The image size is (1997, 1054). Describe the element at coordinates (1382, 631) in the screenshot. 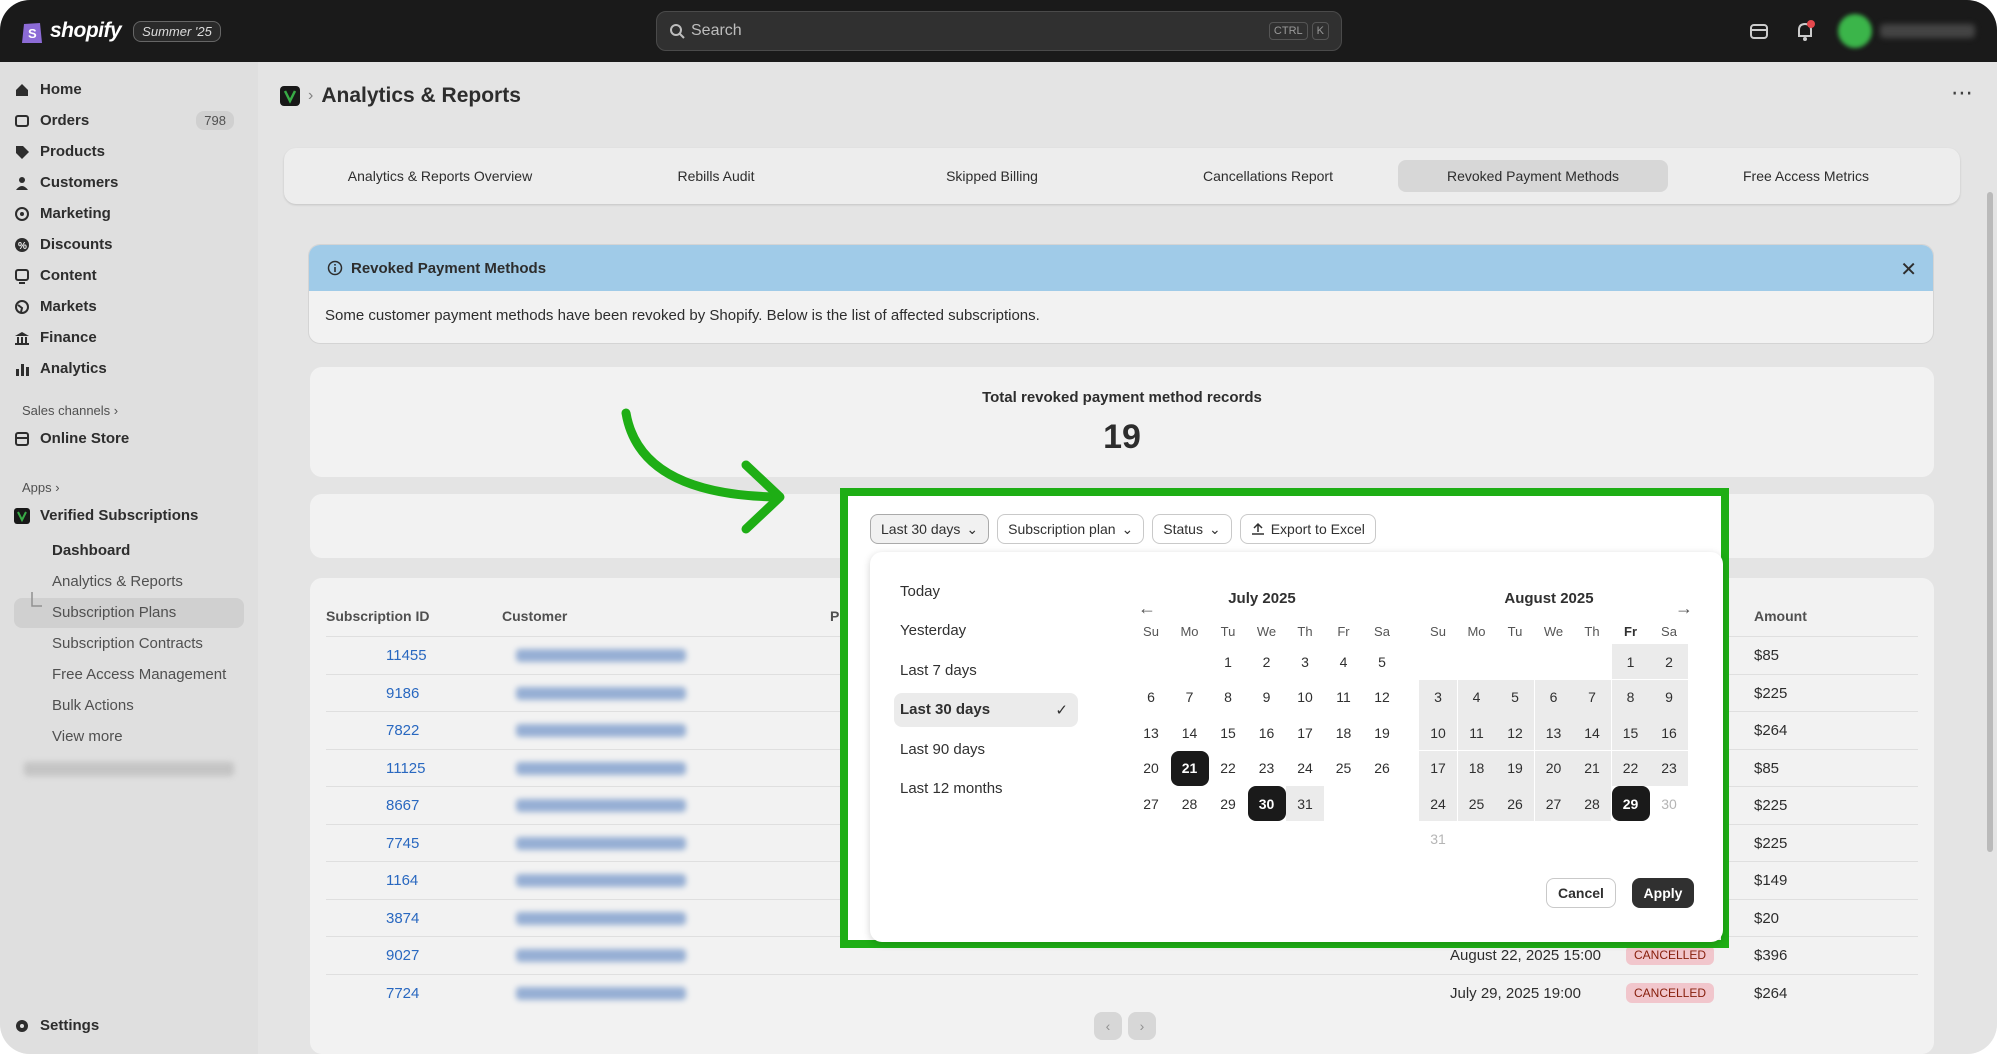

I see `weekday-label: Sa` at that location.